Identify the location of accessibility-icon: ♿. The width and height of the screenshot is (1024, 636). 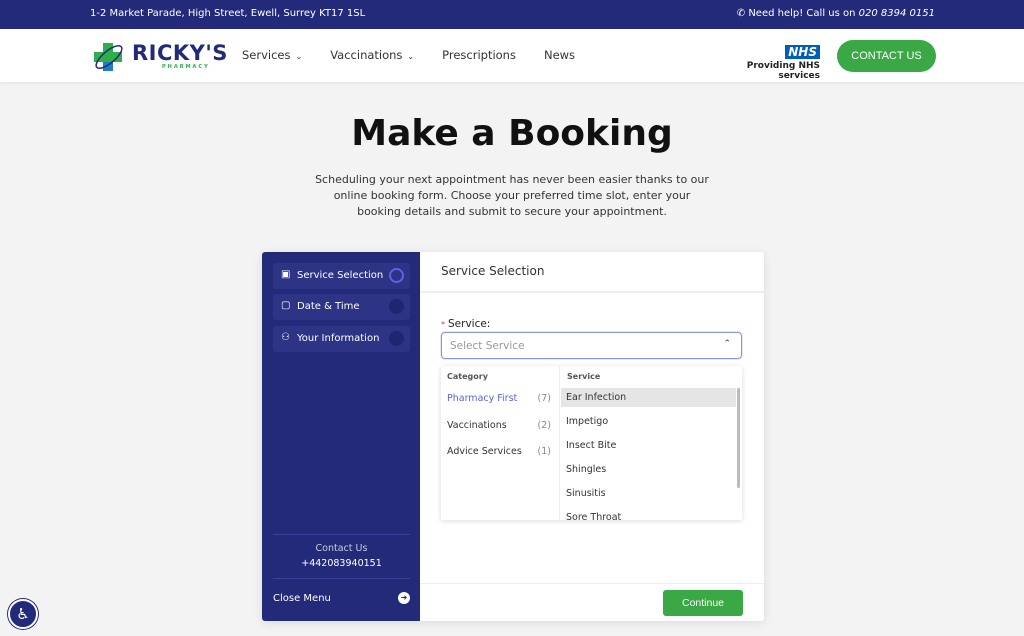
(23, 614).